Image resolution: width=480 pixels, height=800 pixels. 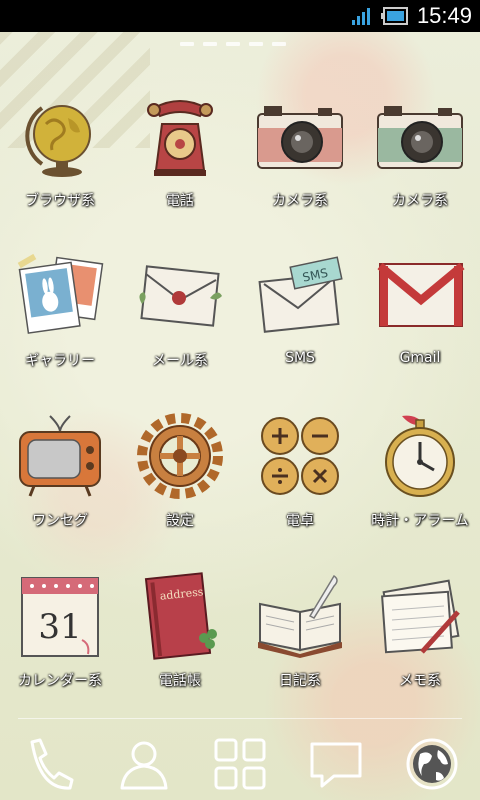 What do you see at coordinates (180, 681) in the screenshot?
I see `app-label: 電話帳` at bounding box center [180, 681].